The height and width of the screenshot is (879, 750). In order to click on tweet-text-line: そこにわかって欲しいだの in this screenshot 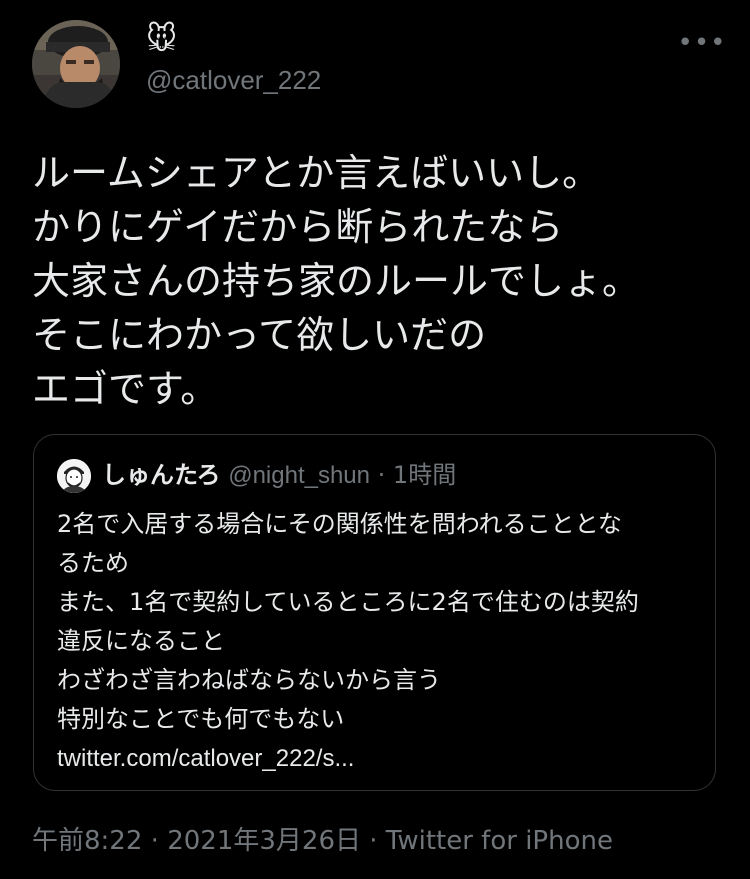, I will do `click(259, 335)`.